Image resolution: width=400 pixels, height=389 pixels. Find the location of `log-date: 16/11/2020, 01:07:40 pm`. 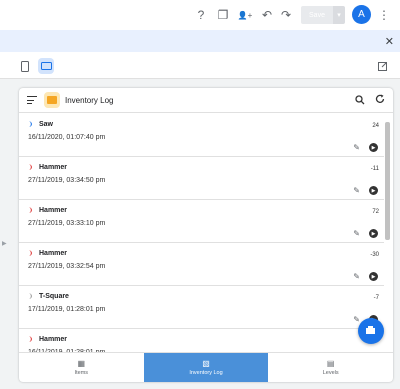

log-date: 16/11/2020, 01:07:40 pm is located at coordinates (67, 137).